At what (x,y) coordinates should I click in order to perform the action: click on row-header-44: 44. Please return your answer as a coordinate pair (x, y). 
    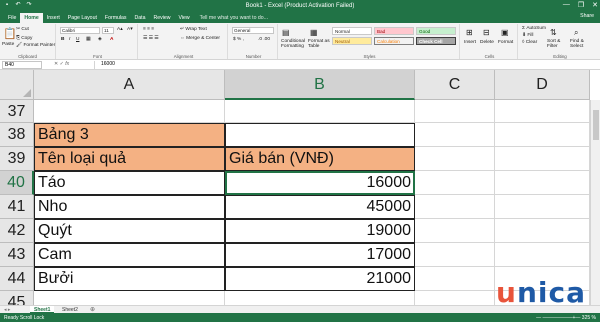
    Looking at the image, I should click on (17, 279).